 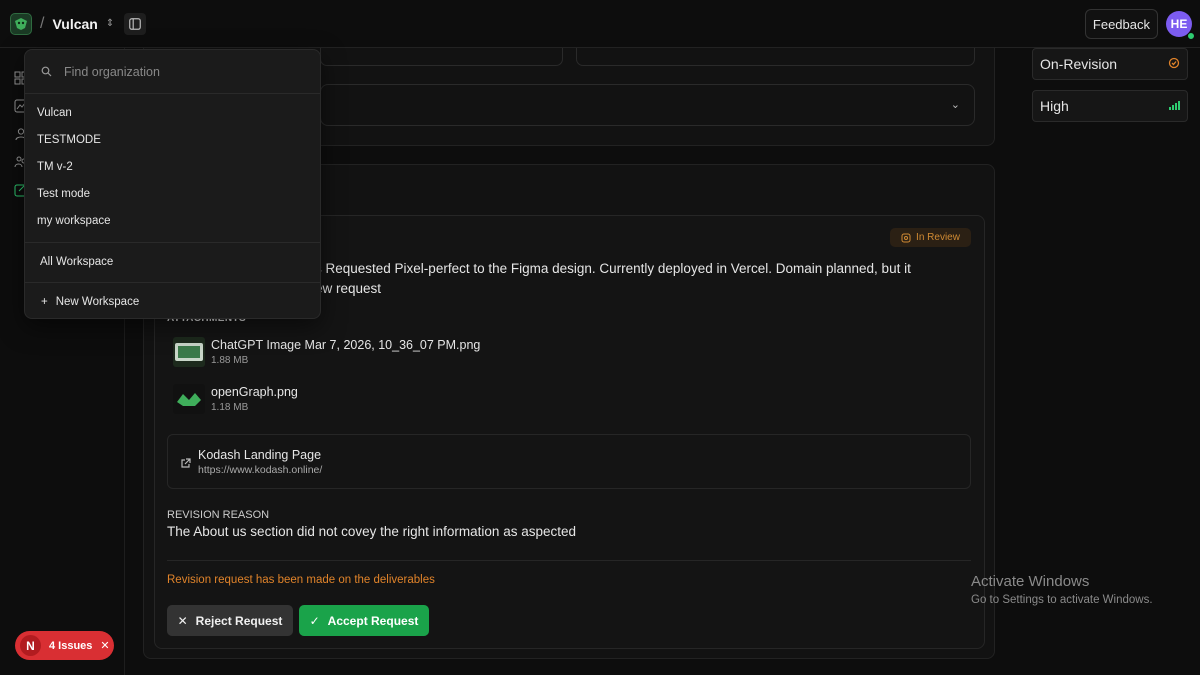 I want to click on status-badge: In Review, so click(x=930, y=237).